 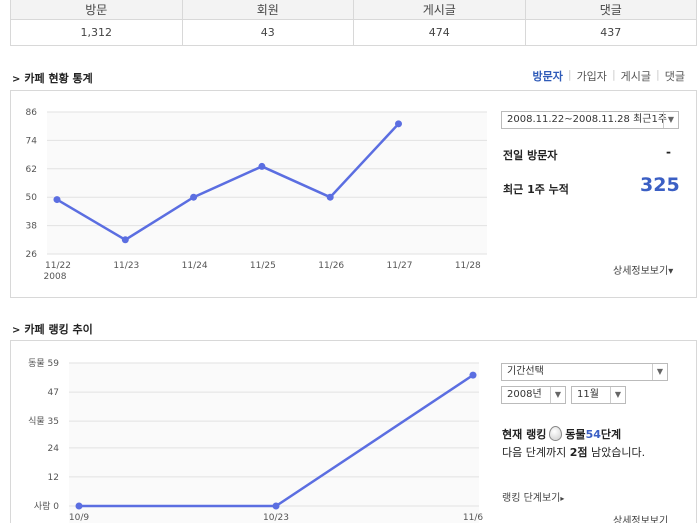 I want to click on y-tick-label: 47, so click(x=53, y=393).